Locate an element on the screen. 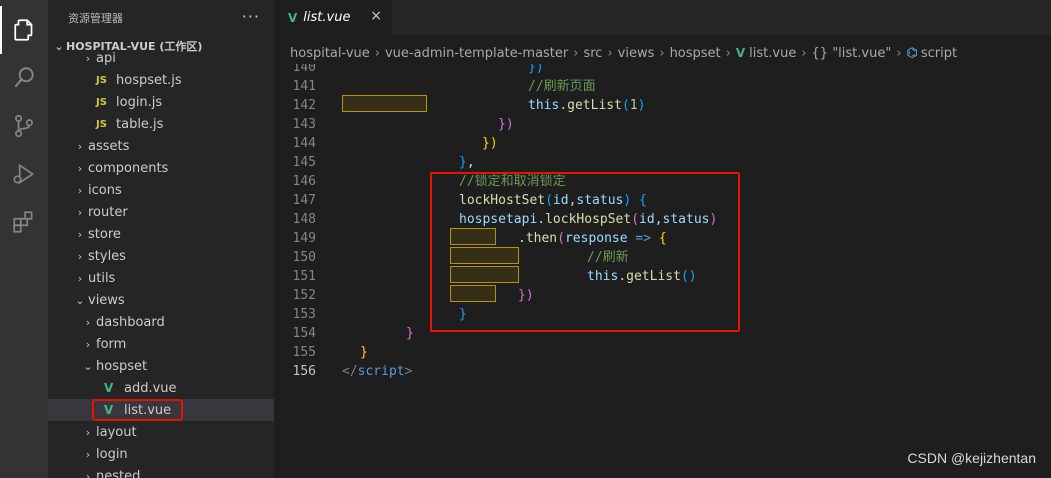  code-text: }) is located at coordinates (506, 124).